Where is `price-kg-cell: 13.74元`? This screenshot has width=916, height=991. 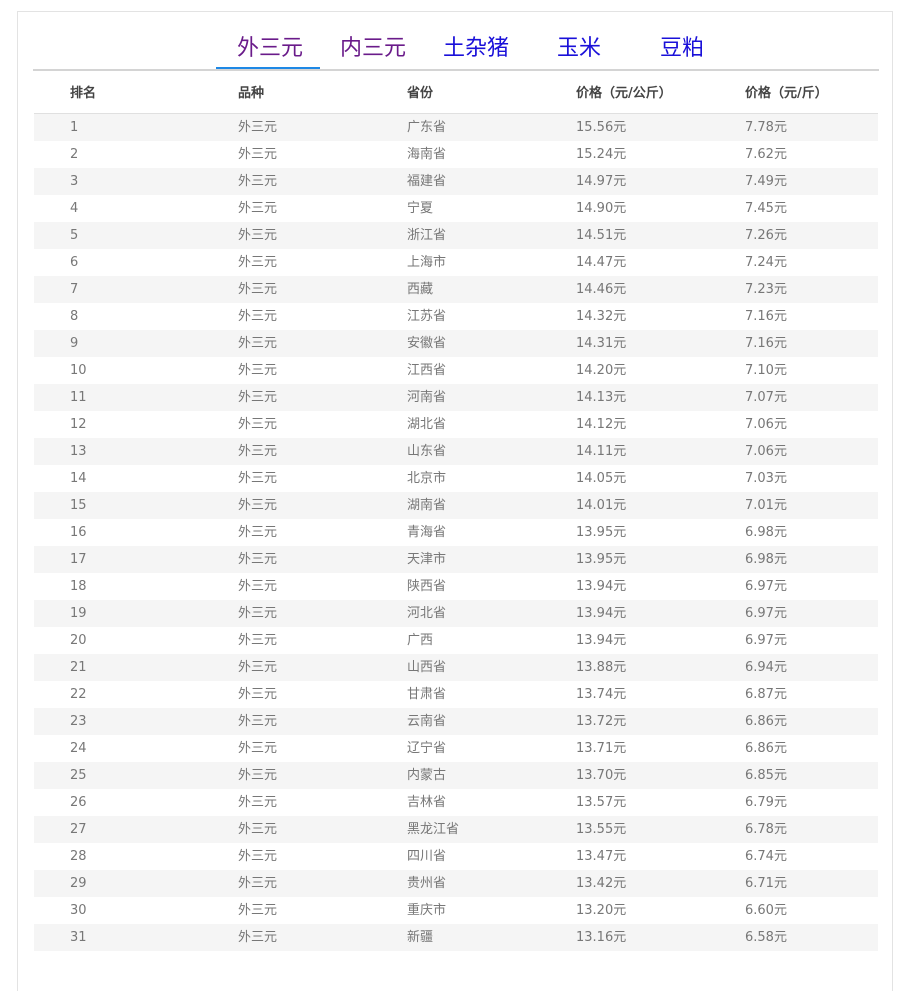
price-kg-cell: 13.74元 is located at coordinates (601, 694).